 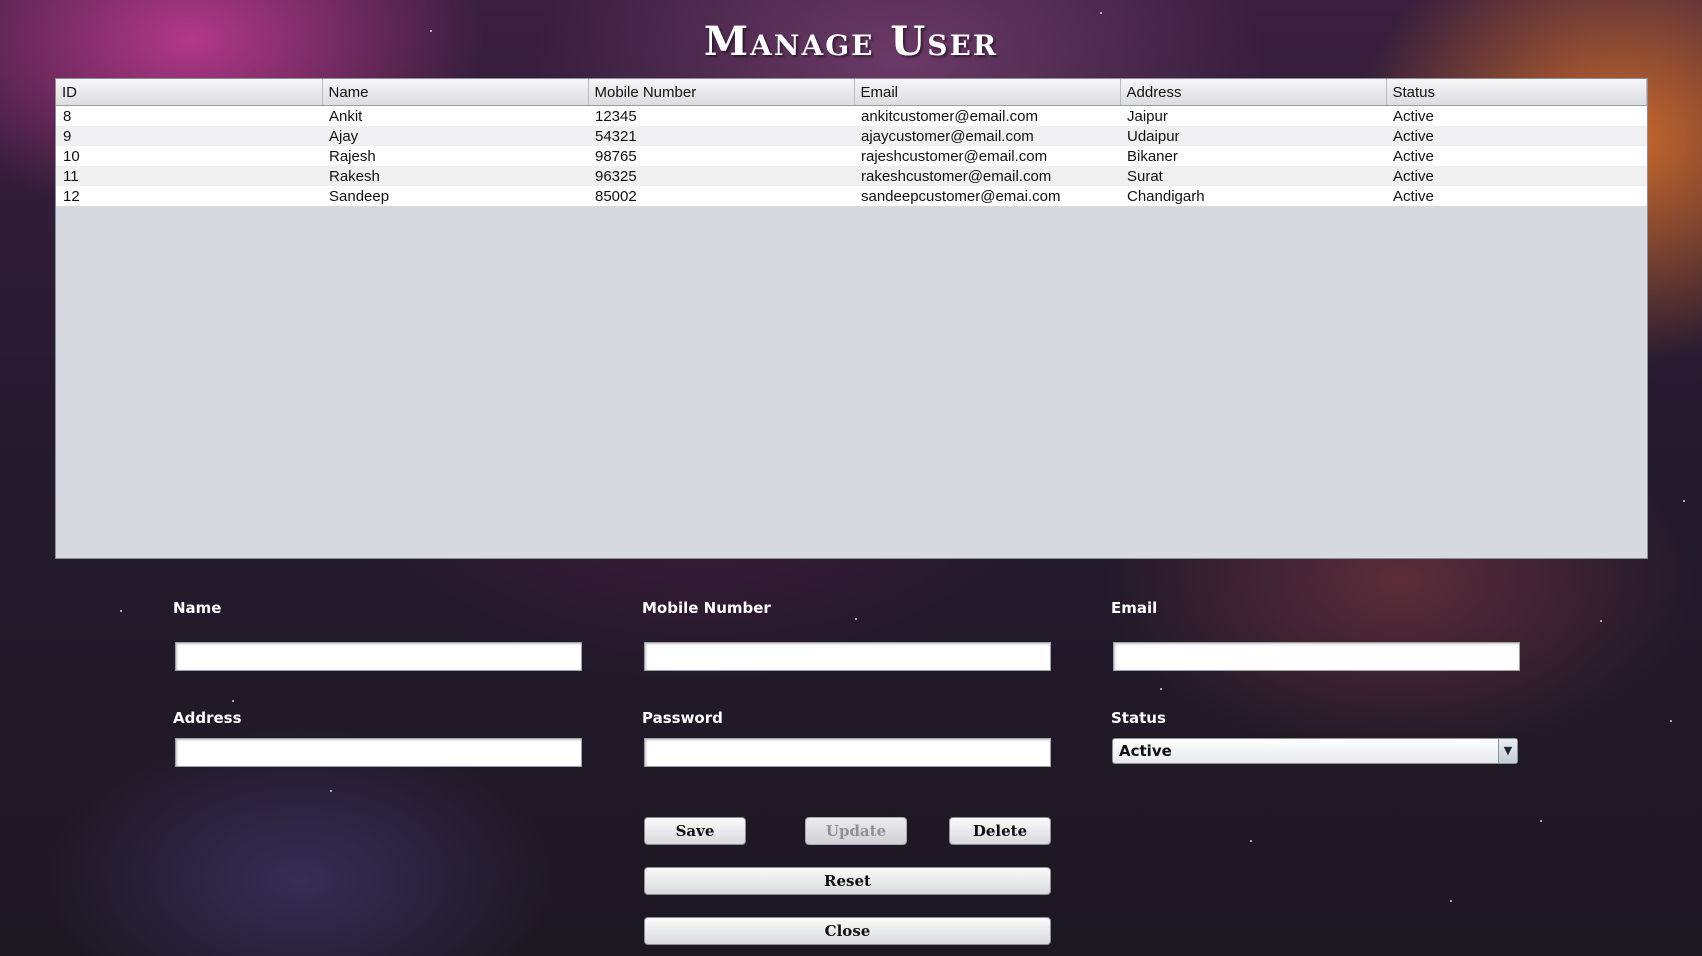 What do you see at coordinates (455, 92) in the screenshot?
I see `column-header-name: Name` at bounding box center [455, 92].